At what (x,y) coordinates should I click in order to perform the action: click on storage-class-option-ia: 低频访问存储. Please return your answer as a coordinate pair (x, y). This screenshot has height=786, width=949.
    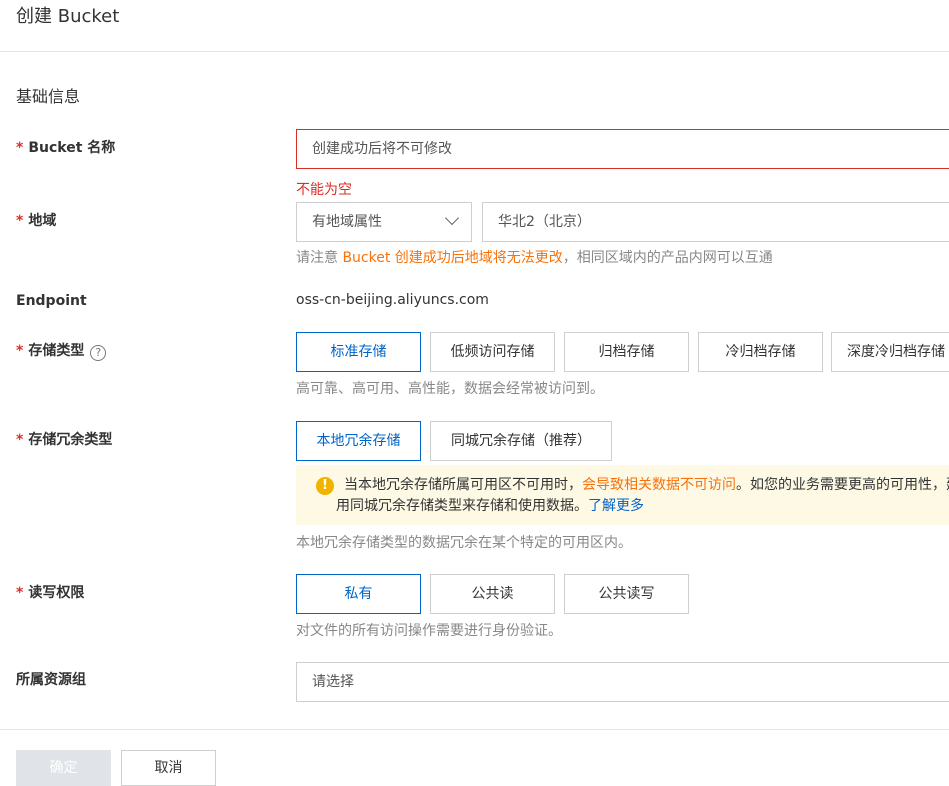
    Looking at the image, I should click on (492, 352).